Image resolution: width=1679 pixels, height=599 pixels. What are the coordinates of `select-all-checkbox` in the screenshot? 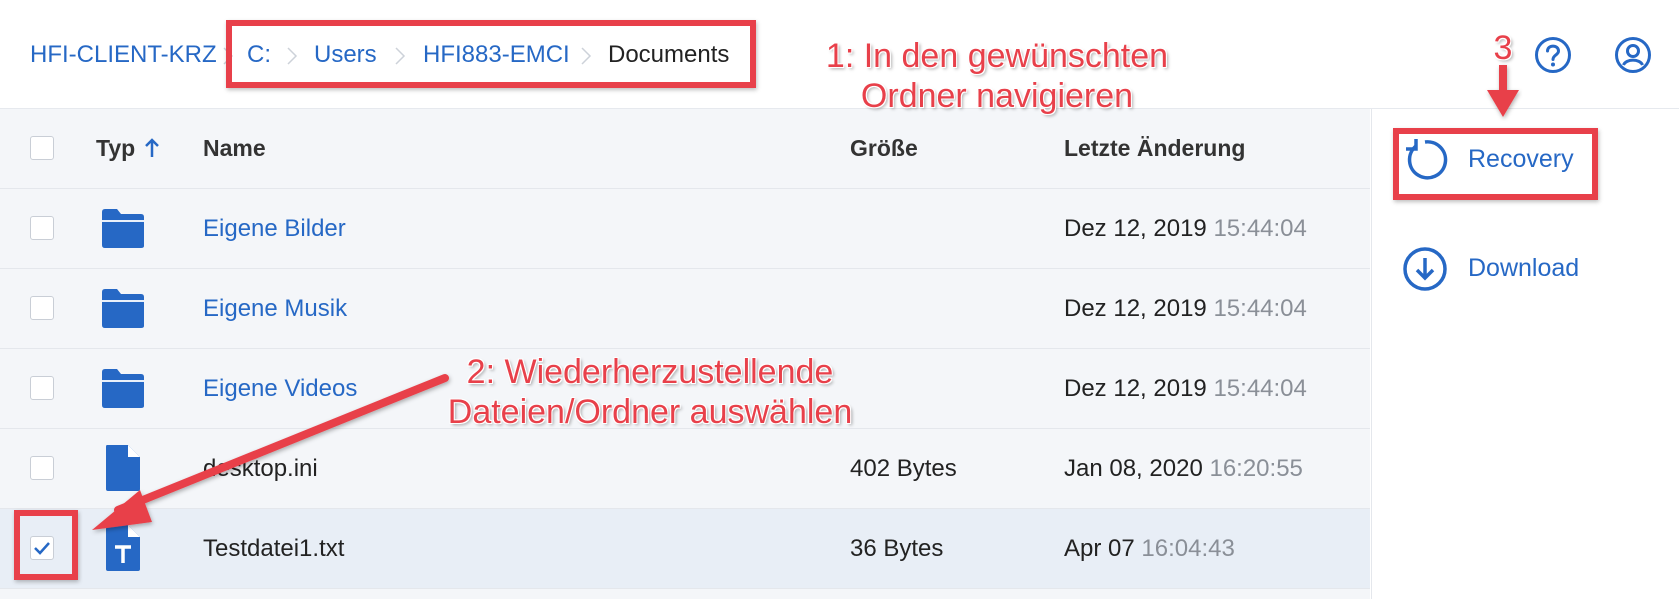 It's located at (42, 148).